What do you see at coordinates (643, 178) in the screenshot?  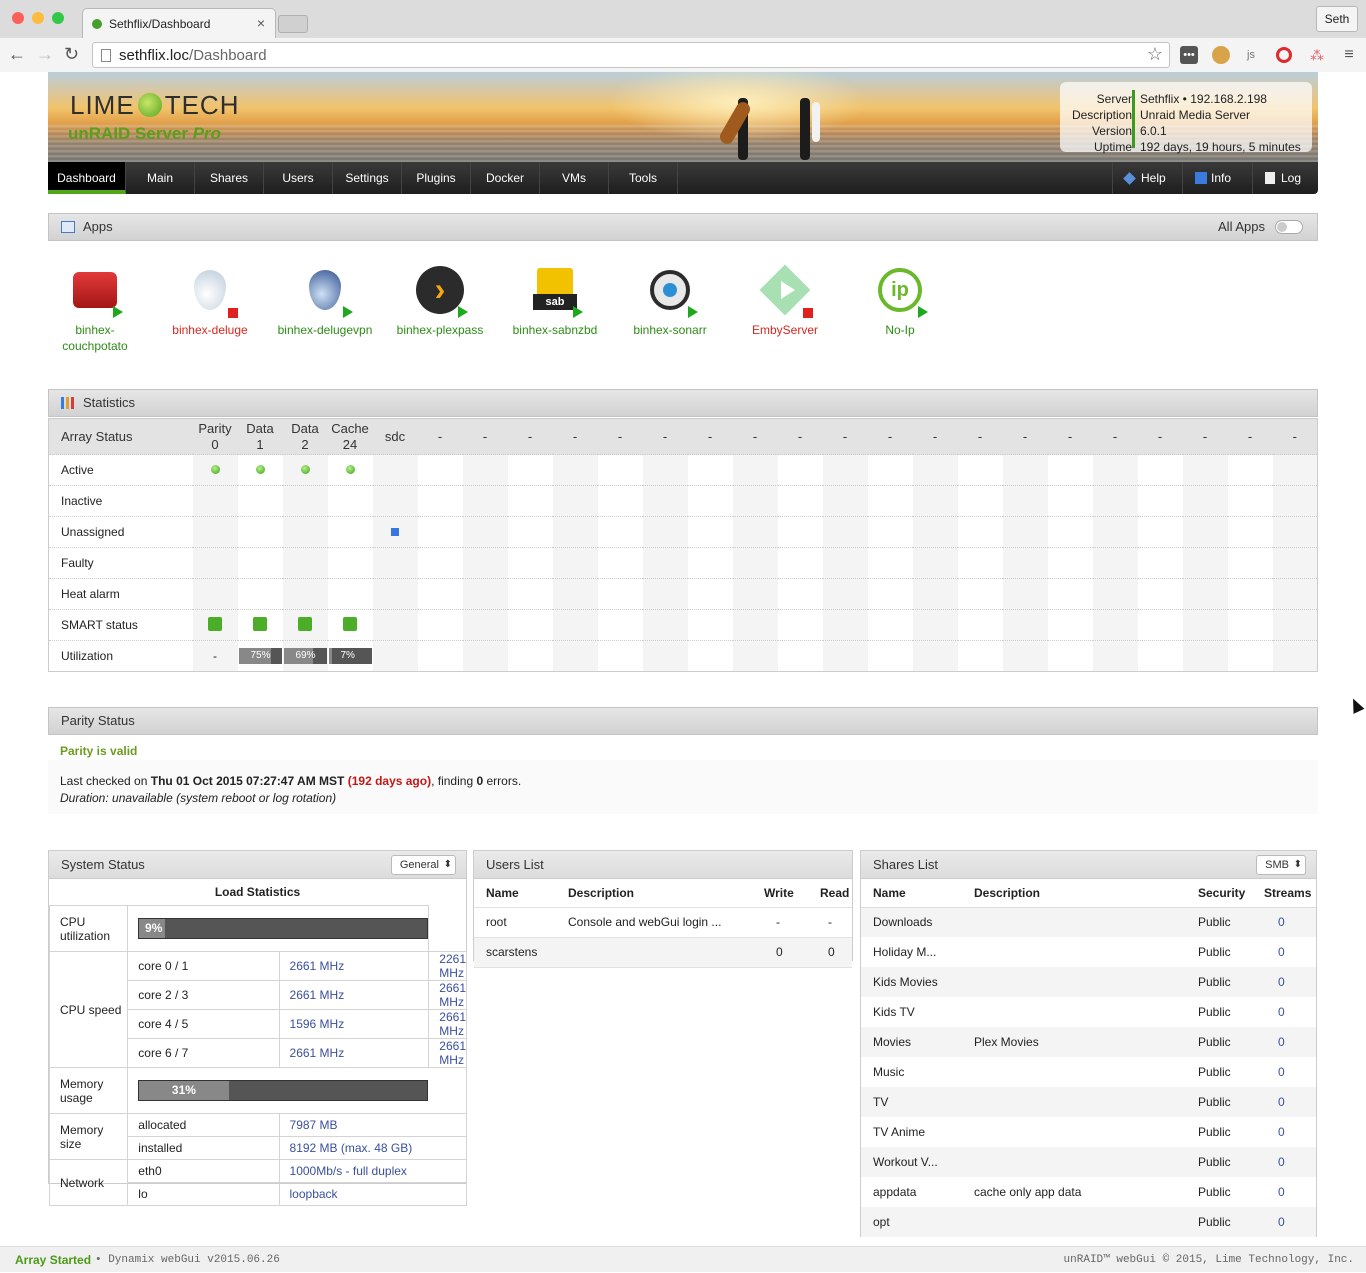 I see `menu-tools: Tools` at bounding box center [643, 178].